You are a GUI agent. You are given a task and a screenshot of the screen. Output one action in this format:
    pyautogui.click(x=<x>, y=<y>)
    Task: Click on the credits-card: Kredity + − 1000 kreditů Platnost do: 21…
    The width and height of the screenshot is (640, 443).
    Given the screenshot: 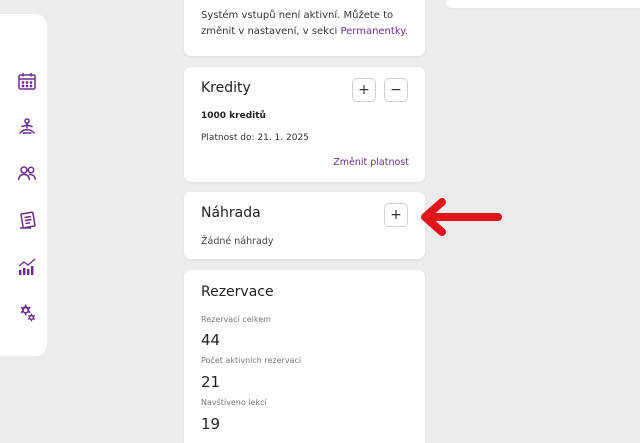 What is the action you would take?
    pyautogui.click(x=304, y=124)
    